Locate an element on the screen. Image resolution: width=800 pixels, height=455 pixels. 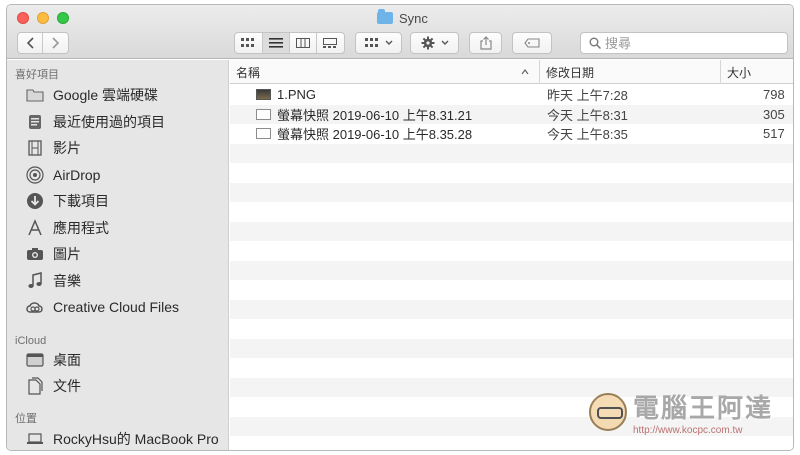
music-icon is located at coordinates (35, 280).